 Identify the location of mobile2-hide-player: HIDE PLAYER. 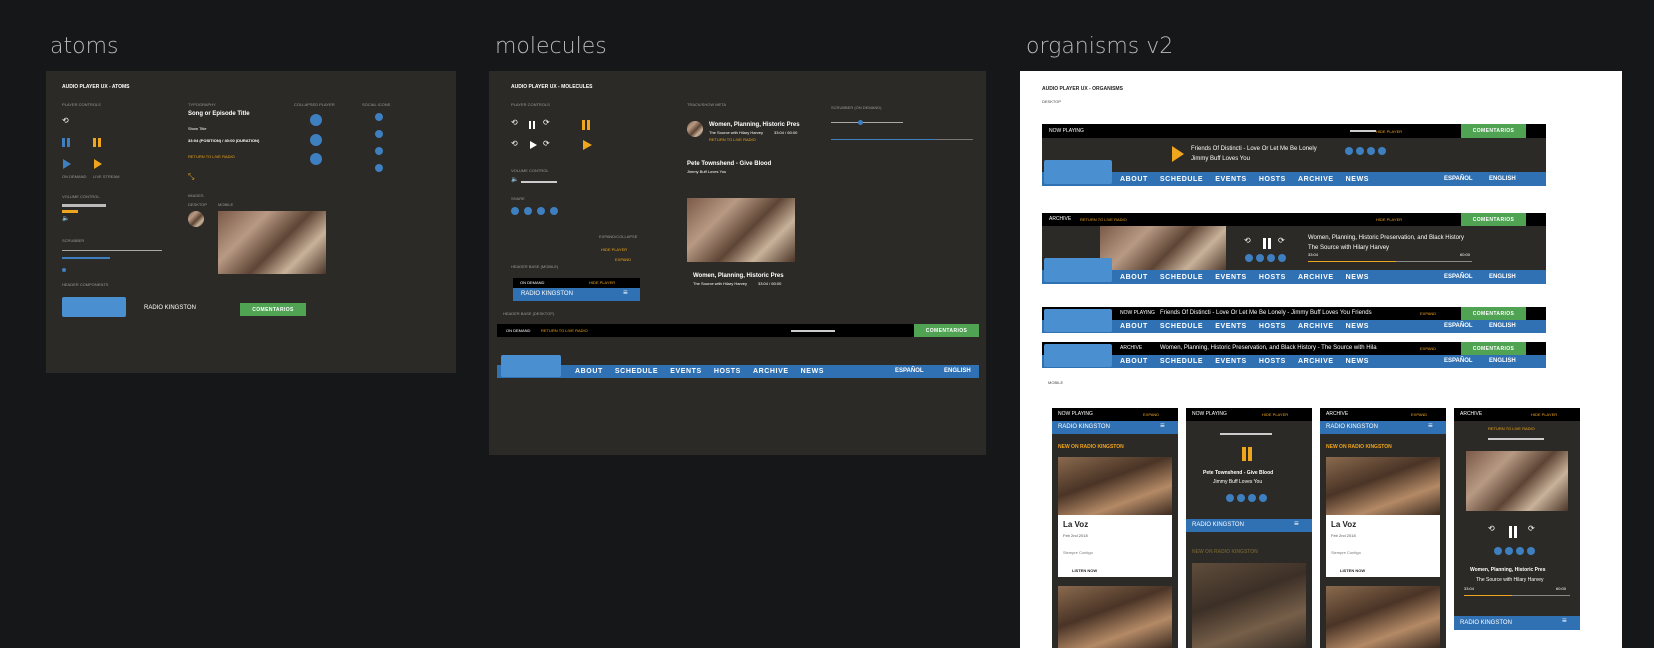
(1275, 415).